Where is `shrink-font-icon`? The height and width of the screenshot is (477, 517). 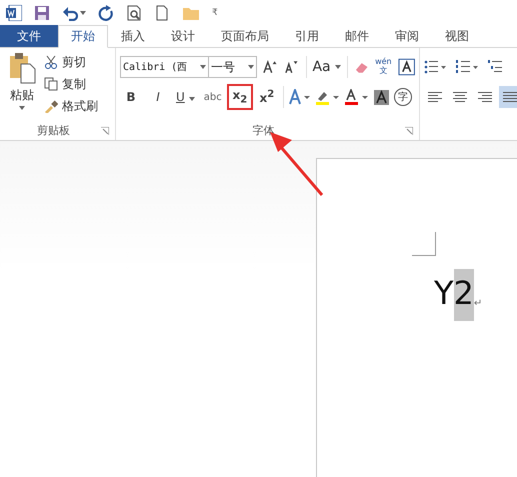
shrink-font-icon is located at coordinates (292, 67).